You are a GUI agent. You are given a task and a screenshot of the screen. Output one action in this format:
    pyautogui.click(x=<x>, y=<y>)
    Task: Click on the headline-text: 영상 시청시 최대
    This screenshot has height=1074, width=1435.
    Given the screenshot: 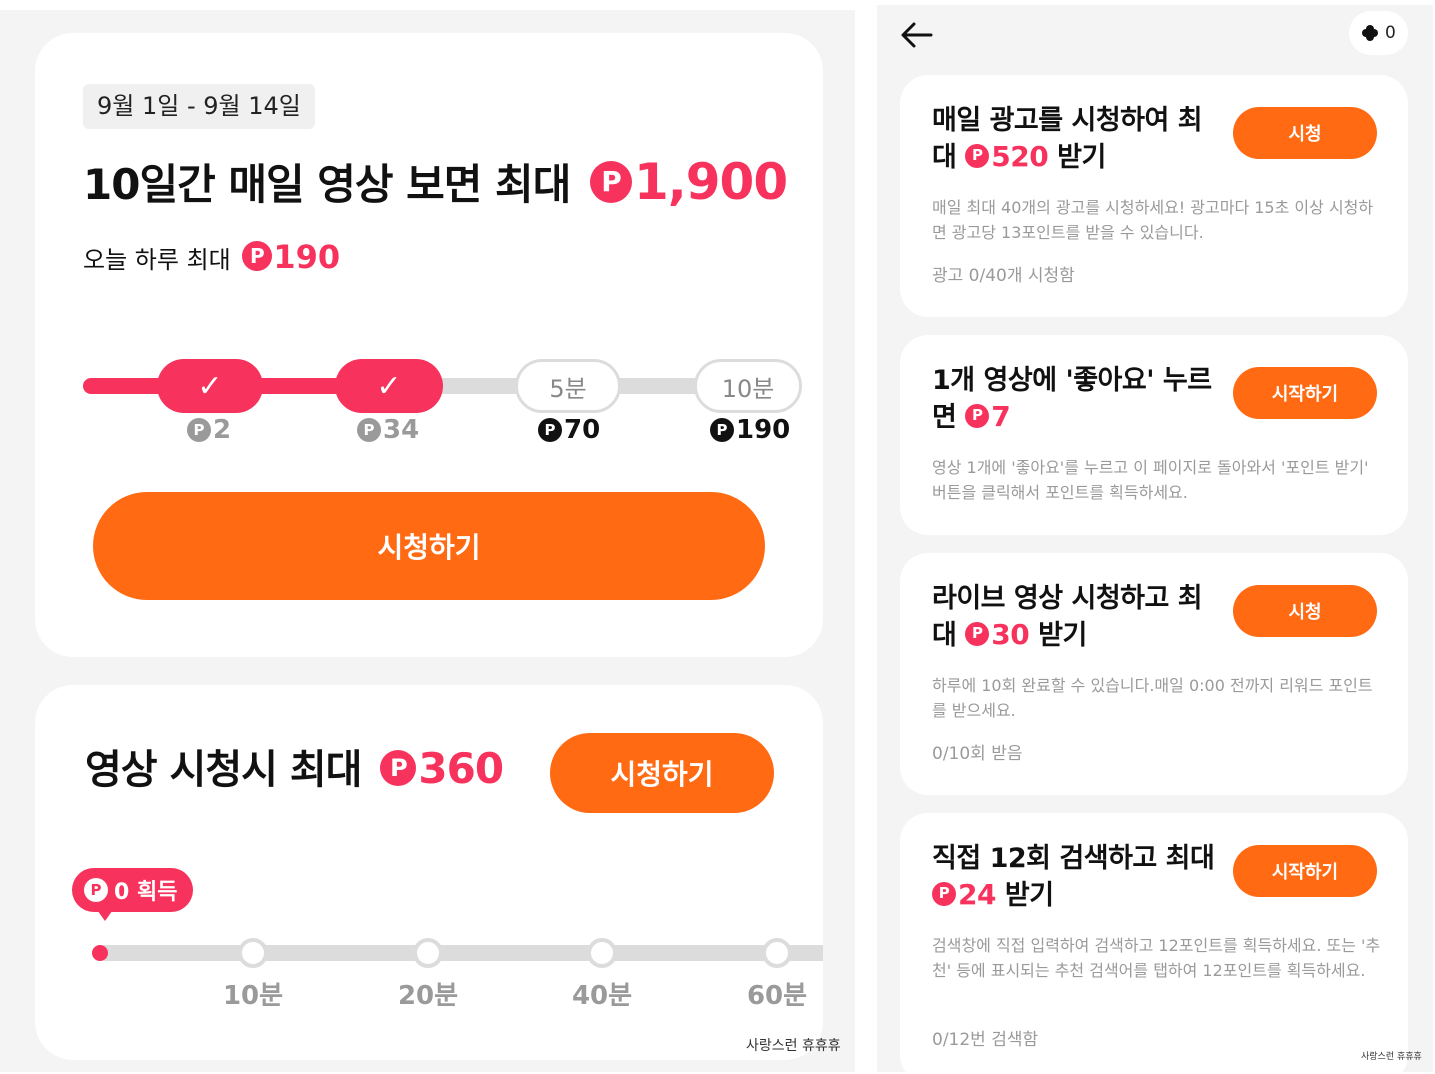 What is the action you would take?
    pyautogui.click(x=223, y=770)
    